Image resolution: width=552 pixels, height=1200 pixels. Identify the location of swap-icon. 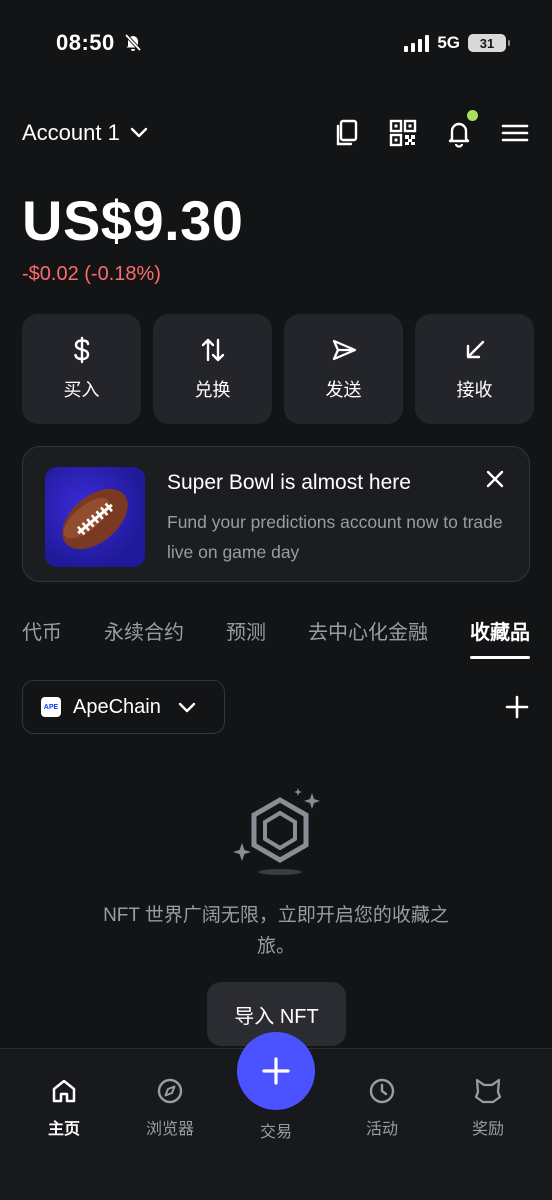
(212, 350).